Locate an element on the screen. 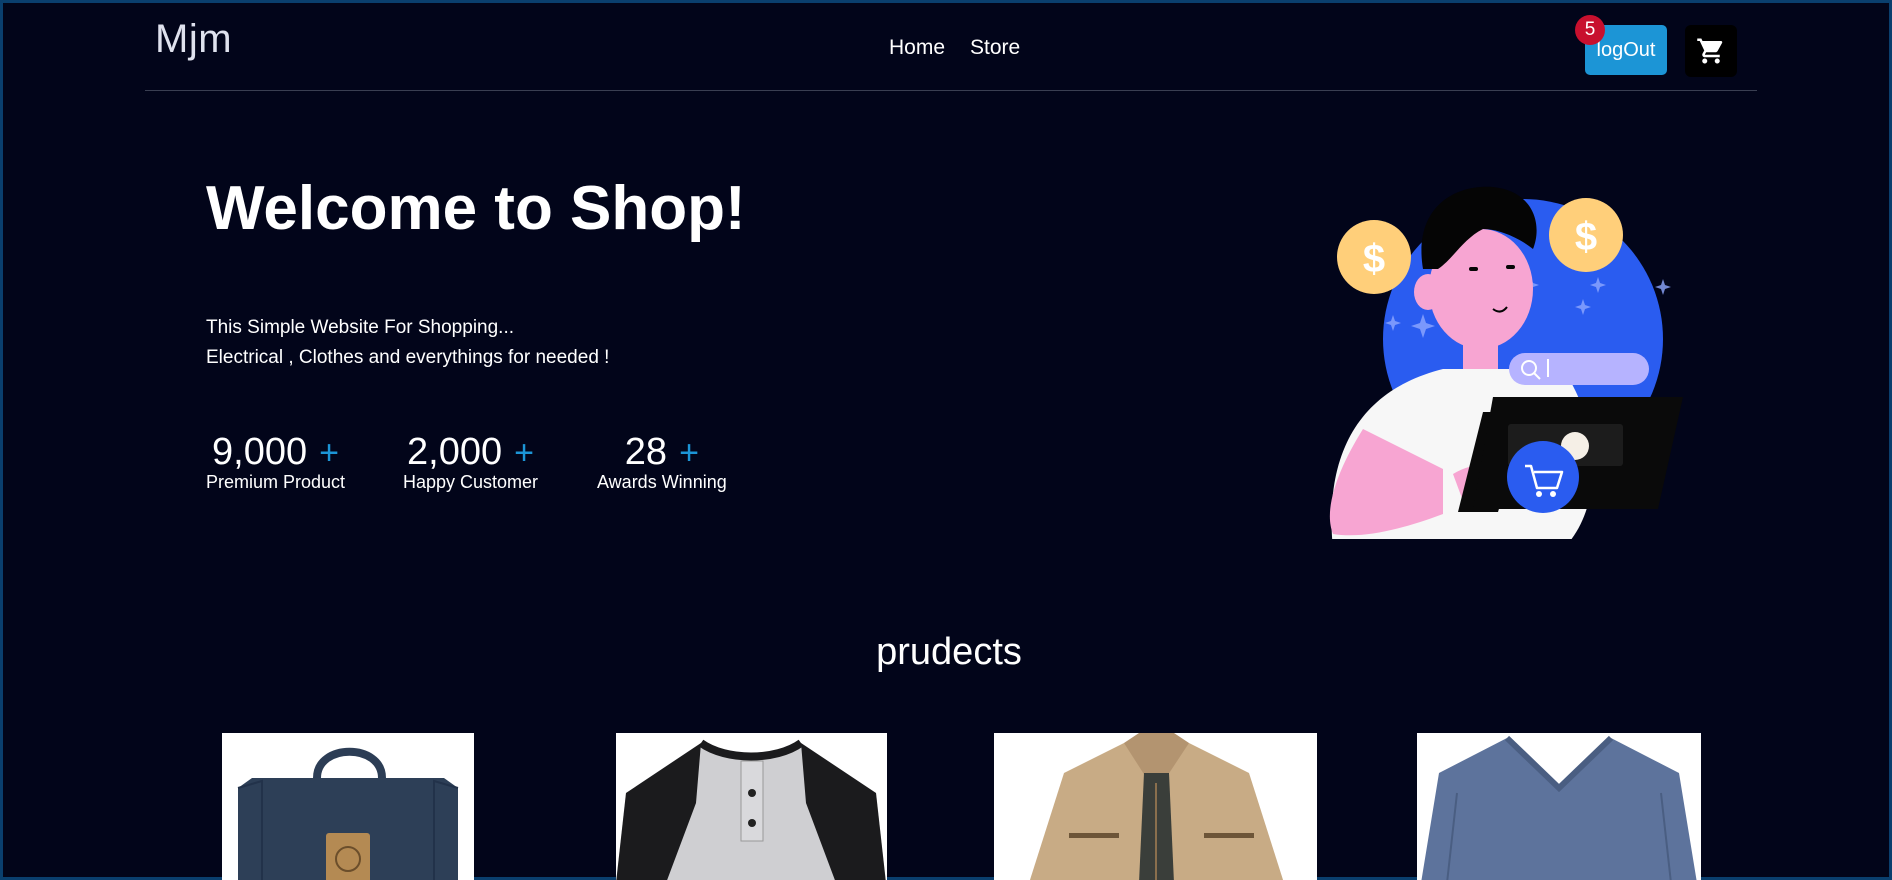 The width and height of the screenshot is (1892, 880). jacket-product-image is located at coordinates (1155, 806).